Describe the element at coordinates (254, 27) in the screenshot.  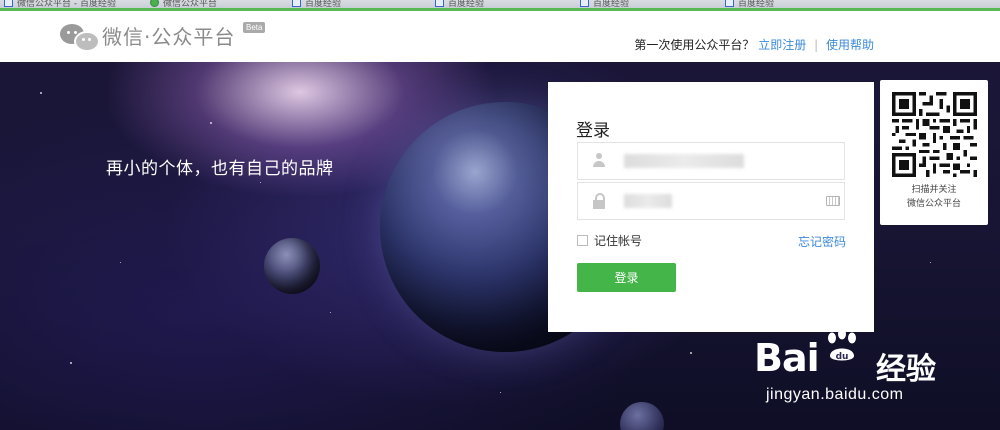
I see `beta-badge: Beta` at that location.